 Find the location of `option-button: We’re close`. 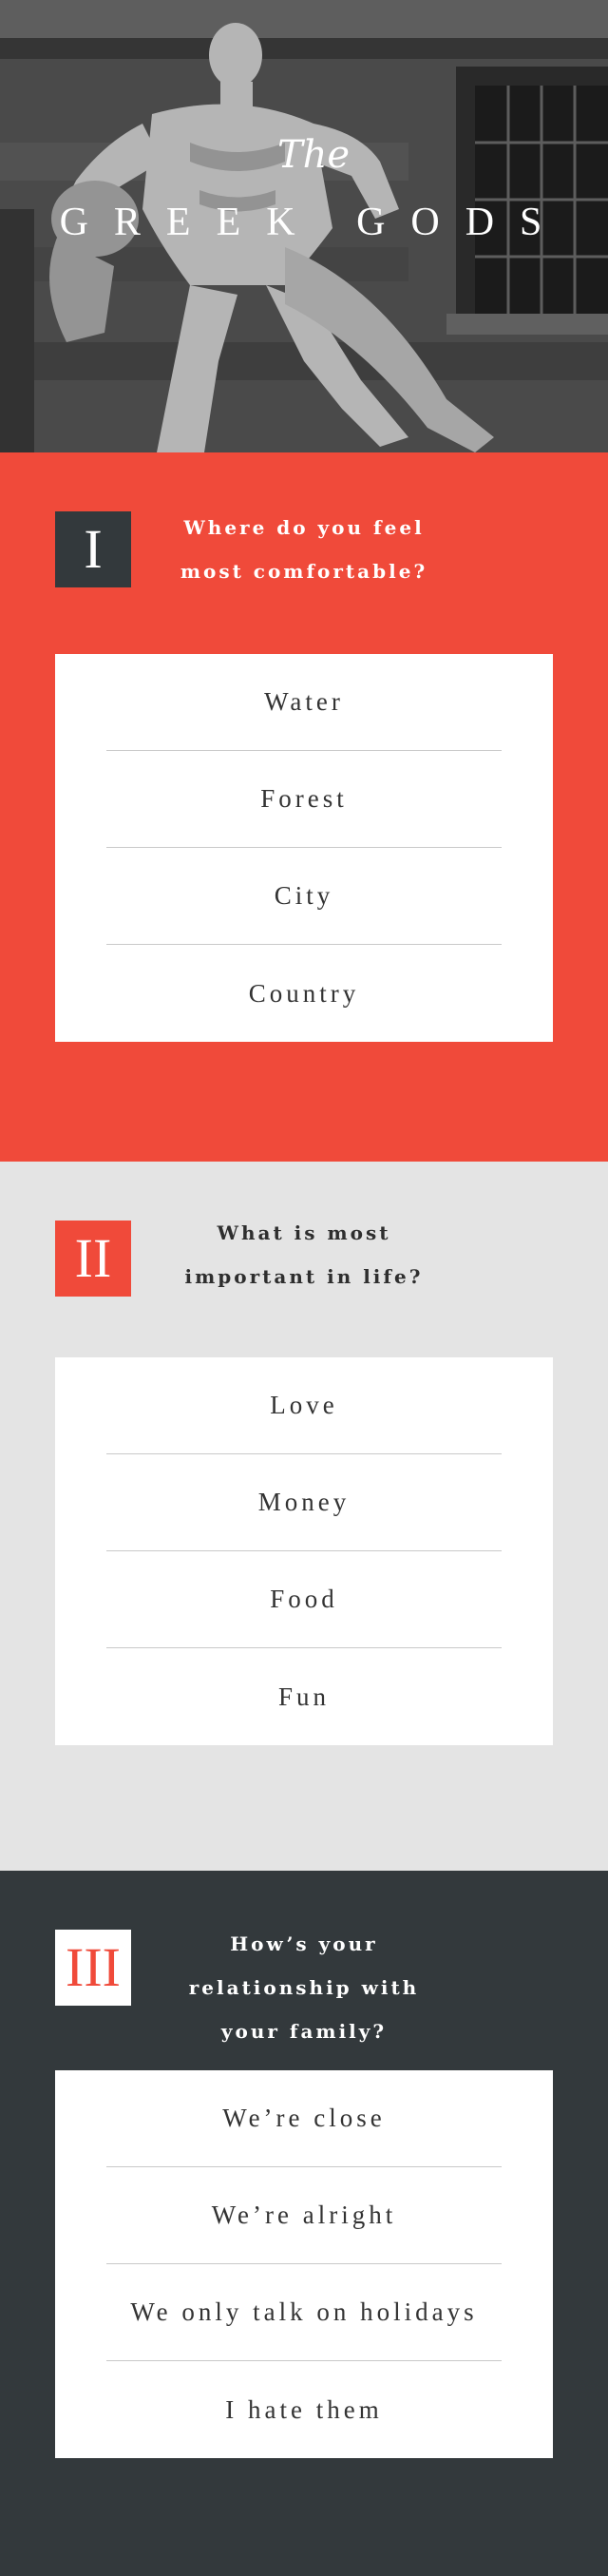

option-button: We’re close is located at coordinates (304, 2118).